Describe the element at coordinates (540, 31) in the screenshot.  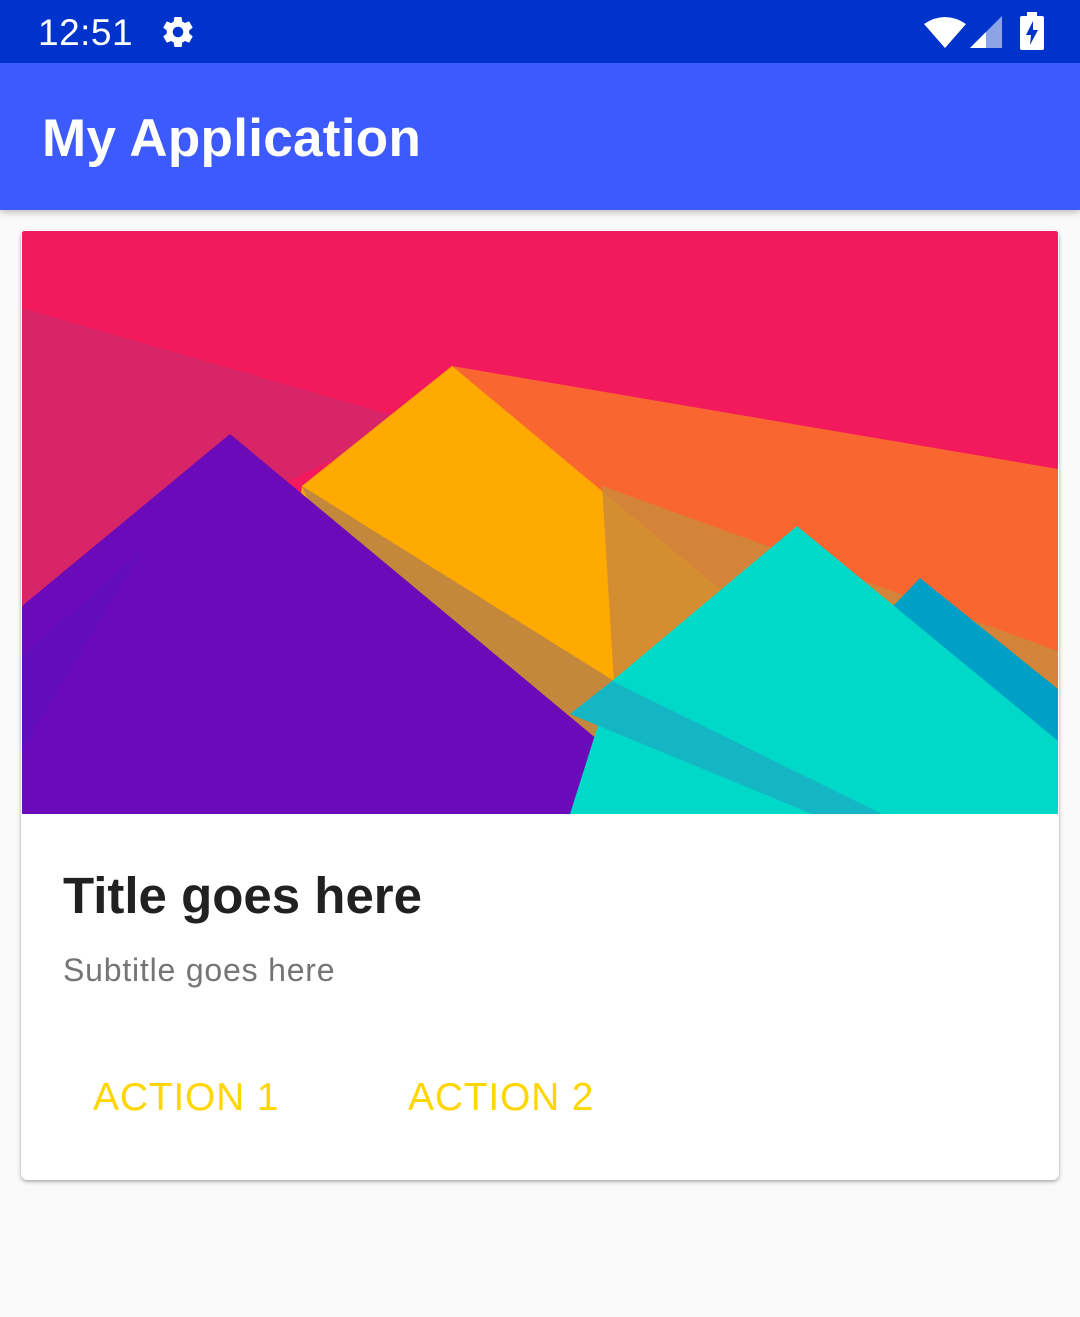
I see `status-bar: 12:51` at that location.